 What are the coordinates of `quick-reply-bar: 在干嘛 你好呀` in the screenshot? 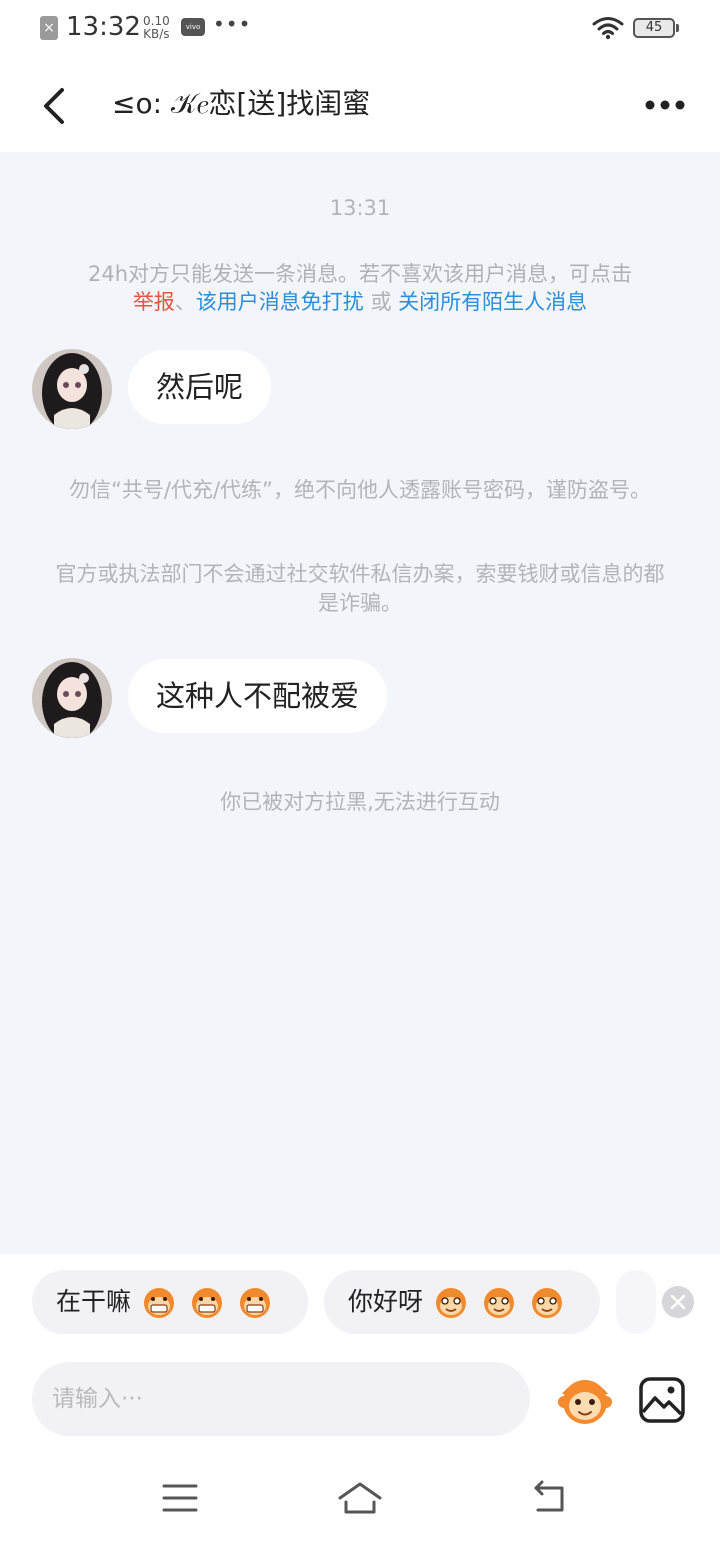 It's located at (360, 1304).